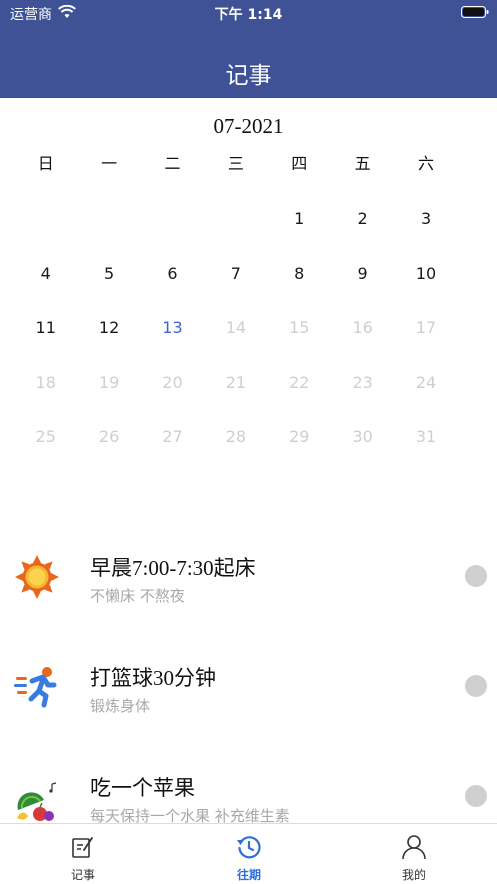 The height and width of the screenshot is (884, 497). I want to click on task-title: 早晨7:00-7:30起床, so click(173, 568).